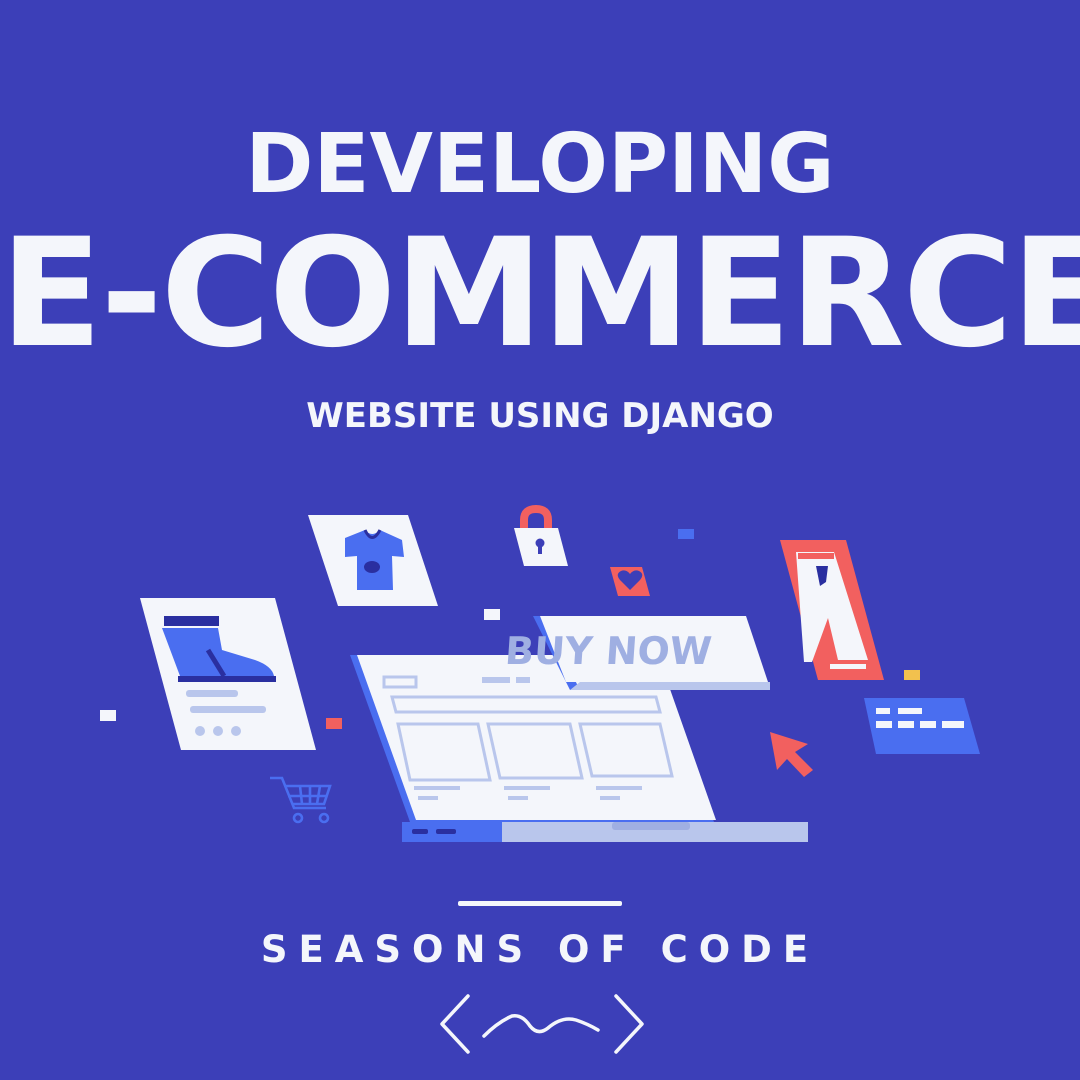 This screenshot has width=1080, height=1080. What do you see at coordinates (228, 674) in the screenshot?
I see `sneaker-card` at bounding box center [228, 674].